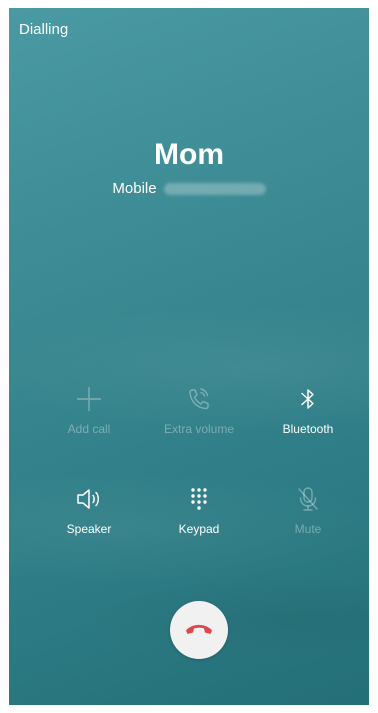 The width and height of the screenshot is (378, 713). What do you see at coordinates (89, 529) in the screenshot?
I see `speaker-label: Speaker` at bounding box center [89, 529].